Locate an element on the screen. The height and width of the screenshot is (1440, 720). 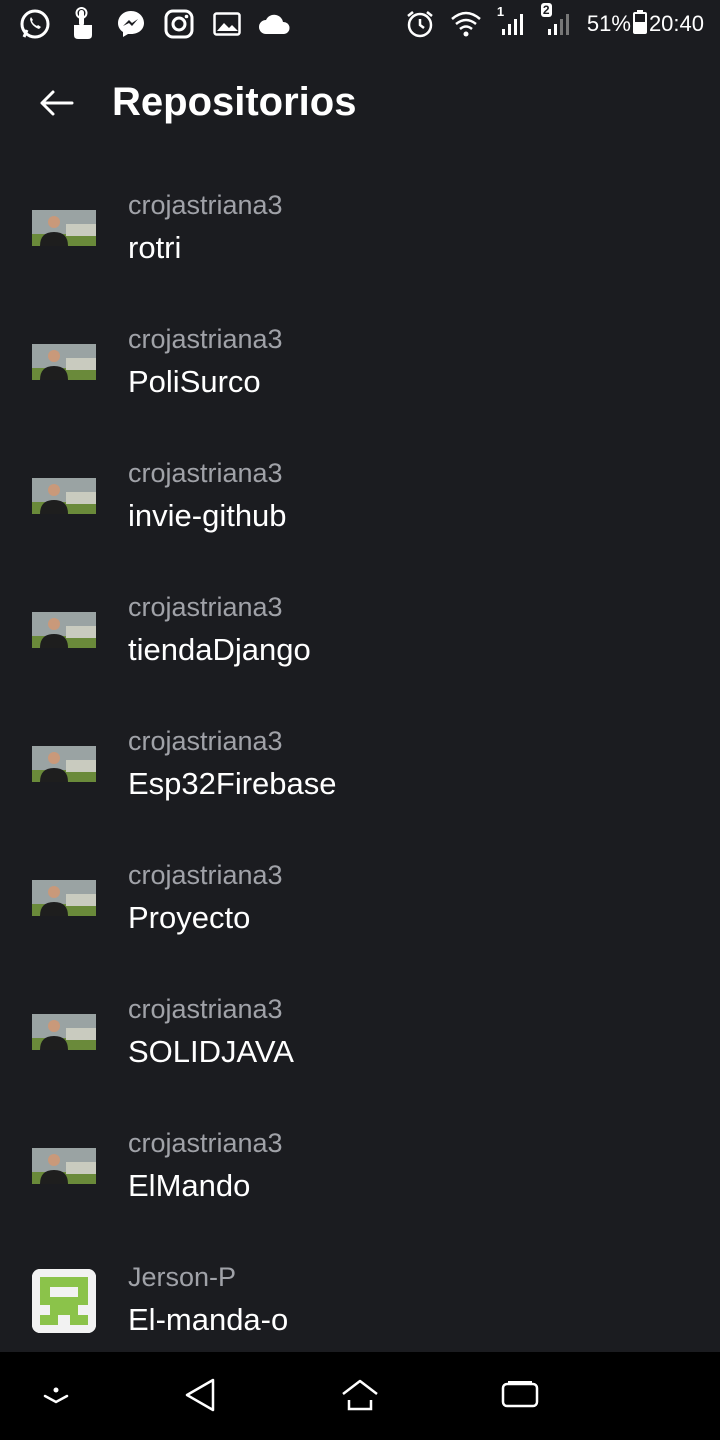
repository-item: crojastriana3 Proyecto is located at coordinates (360, 907).